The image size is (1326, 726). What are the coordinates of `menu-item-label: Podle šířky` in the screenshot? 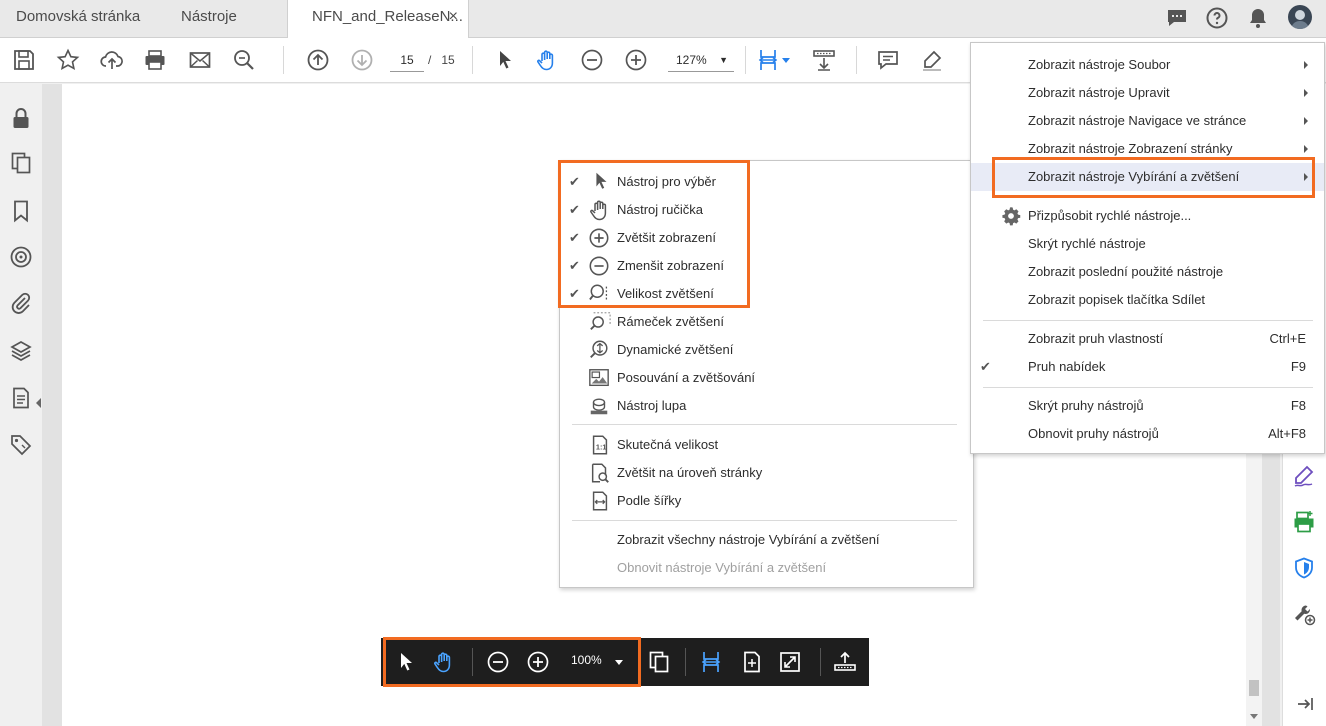 It's located at (649, 500).